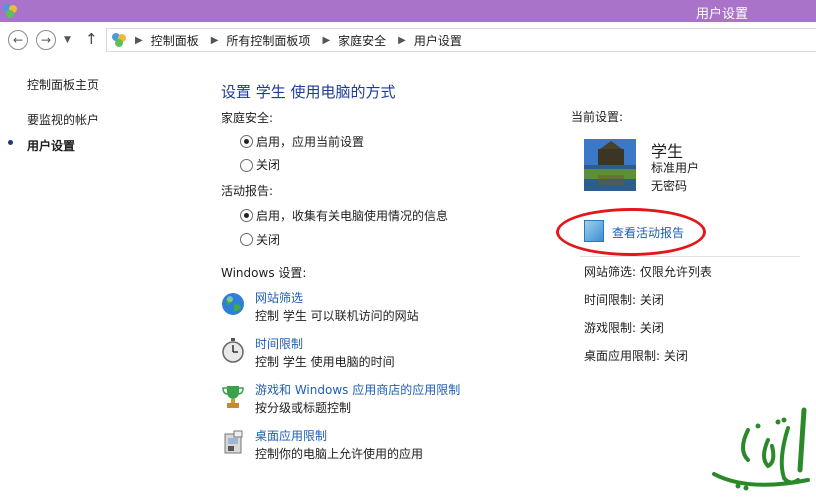  Describe the element at coordinates (233, 304) in the screenshot. I see `globe-icon` at that location.